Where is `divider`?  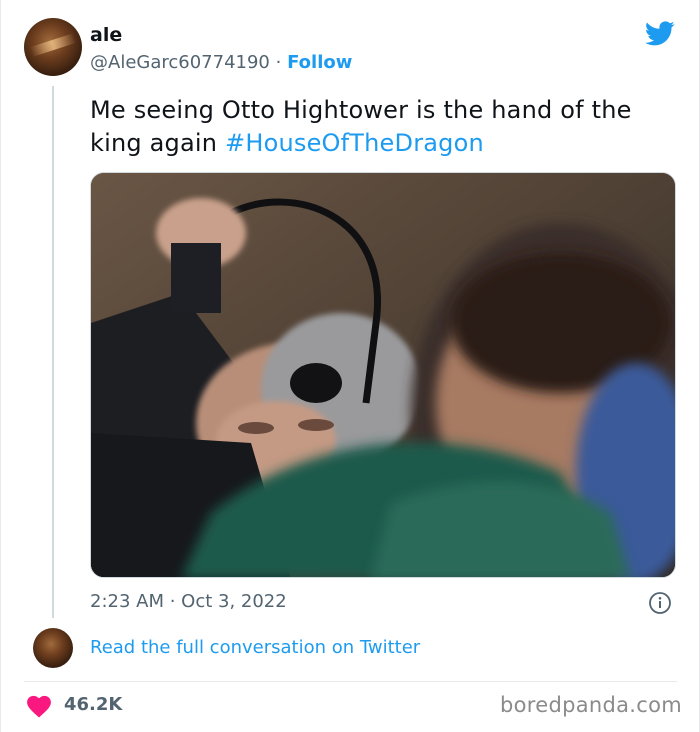
divider is located at coordinates (350, 681).